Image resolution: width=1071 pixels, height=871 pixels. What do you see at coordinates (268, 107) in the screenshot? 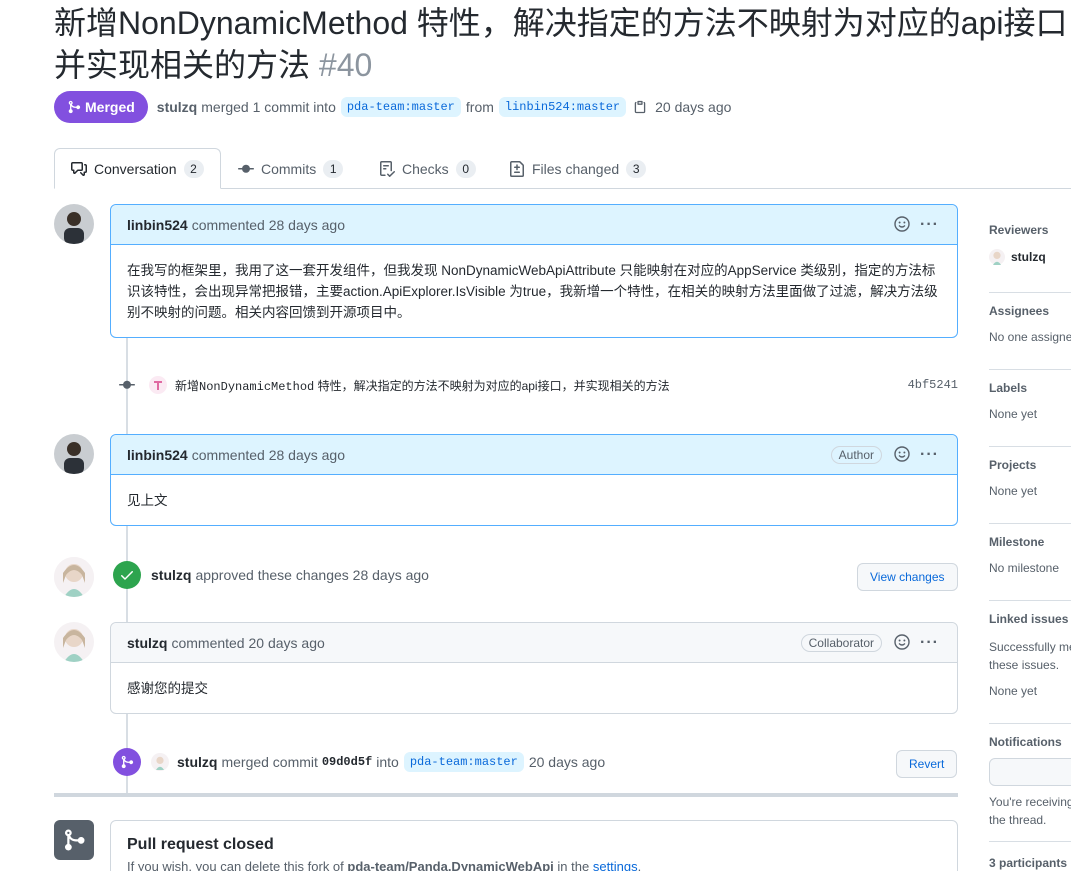
I see `merge-text: merged 1 commit into` at bounding box center [268, 107].